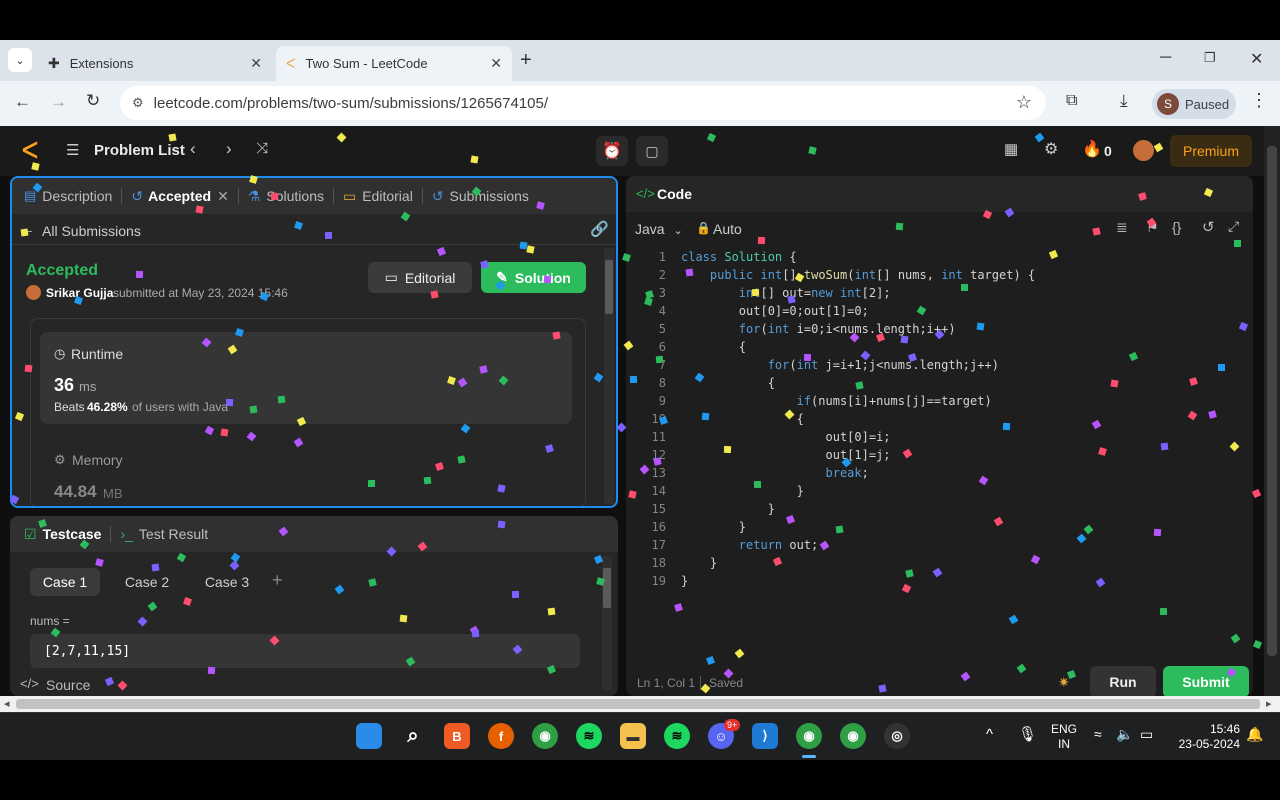 This screenshot has width=1280, height=800. I want to click on timer-icon: ⏰, so click(612, 151).